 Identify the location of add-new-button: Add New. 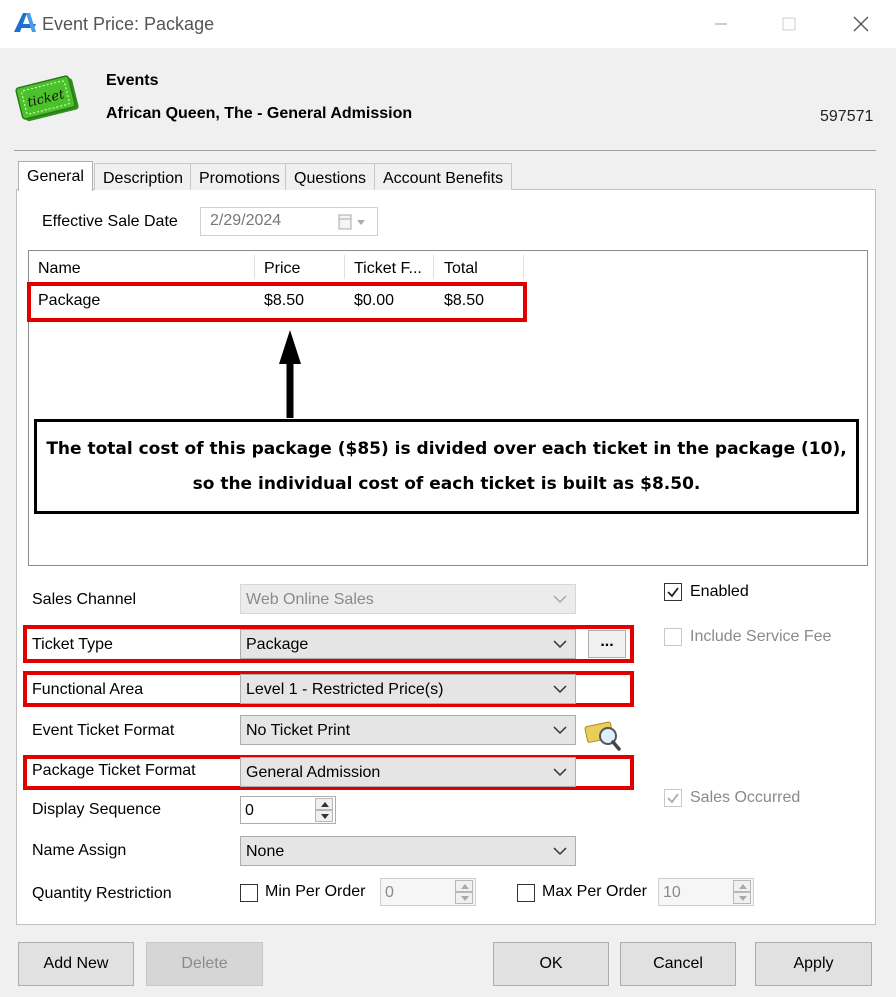
(76, 964).